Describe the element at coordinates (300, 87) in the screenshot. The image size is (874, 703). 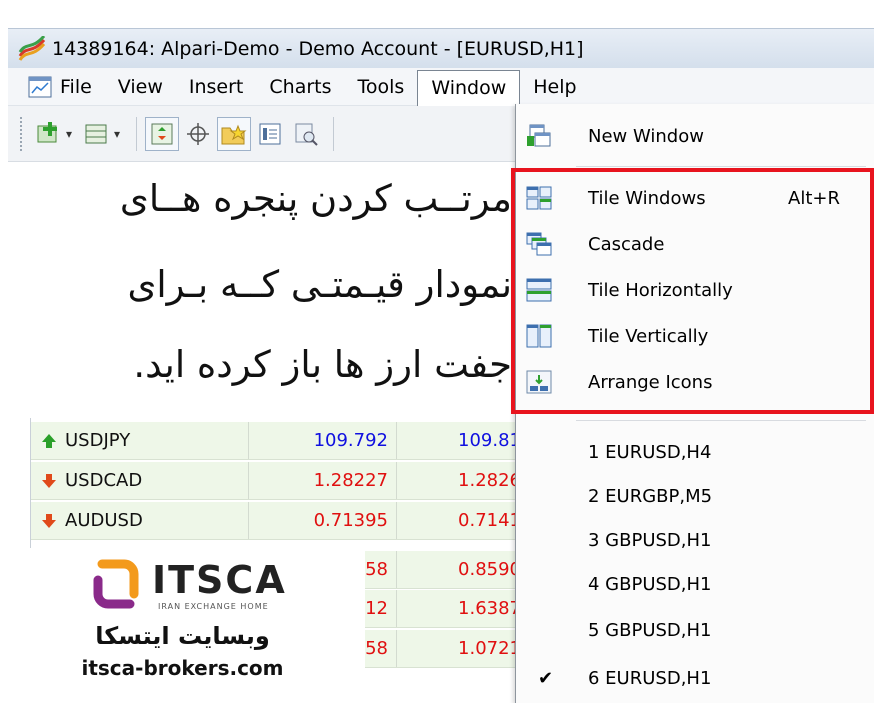
I see `menu-charts: Charts` at that location.